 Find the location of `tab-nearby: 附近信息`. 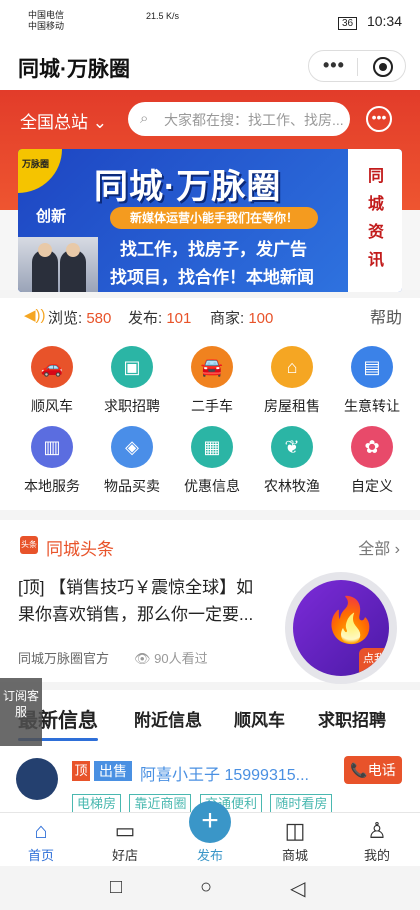

tab-nearby: 附近信息 is located at coordinates (168, 718).